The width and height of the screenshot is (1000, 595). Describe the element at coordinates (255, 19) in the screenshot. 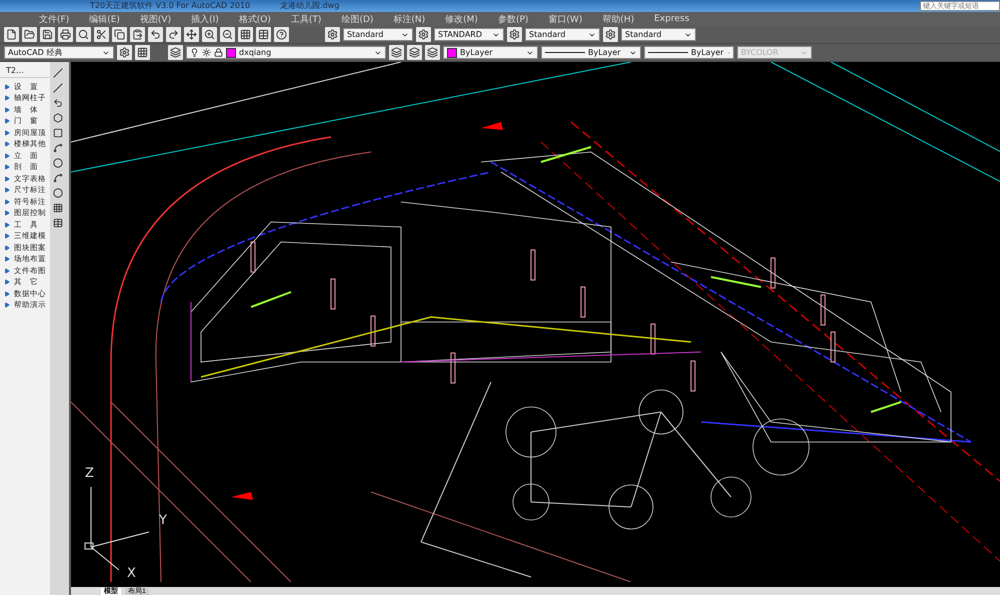

I see `menu-item: 格式(O)` at that location.